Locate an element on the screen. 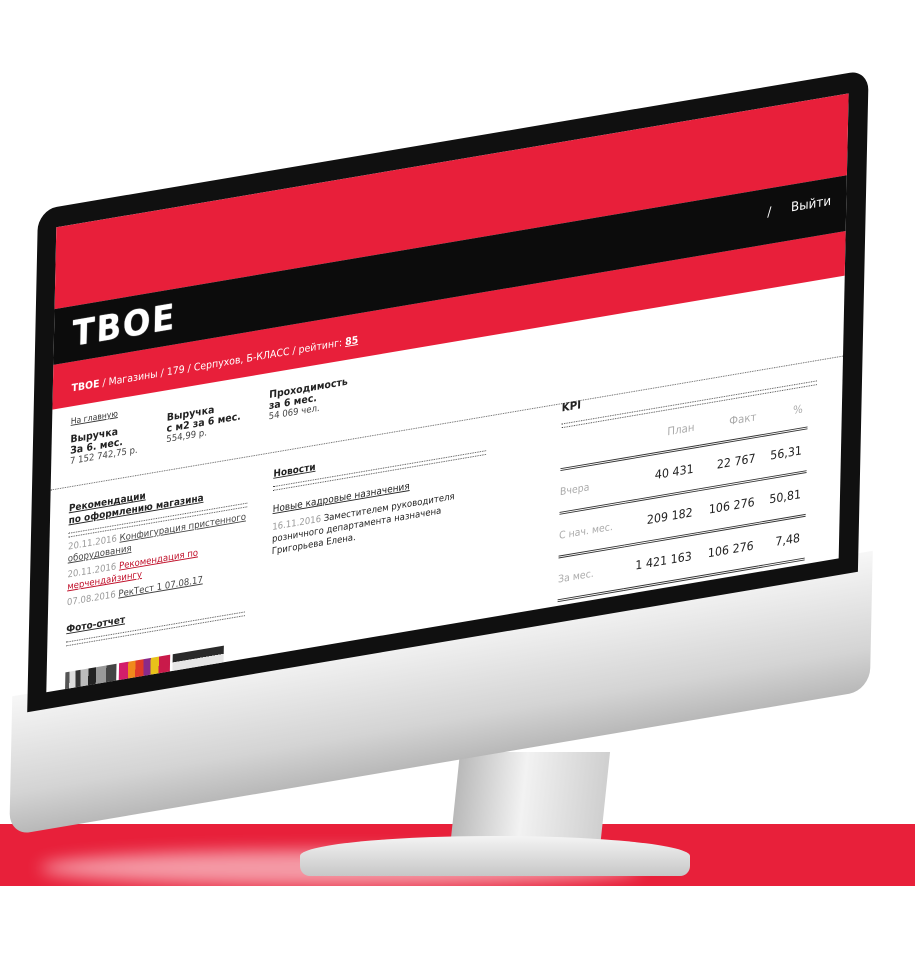 The image size is (915, 957). logout-link: Выйти is located at coordinates (811, 205).